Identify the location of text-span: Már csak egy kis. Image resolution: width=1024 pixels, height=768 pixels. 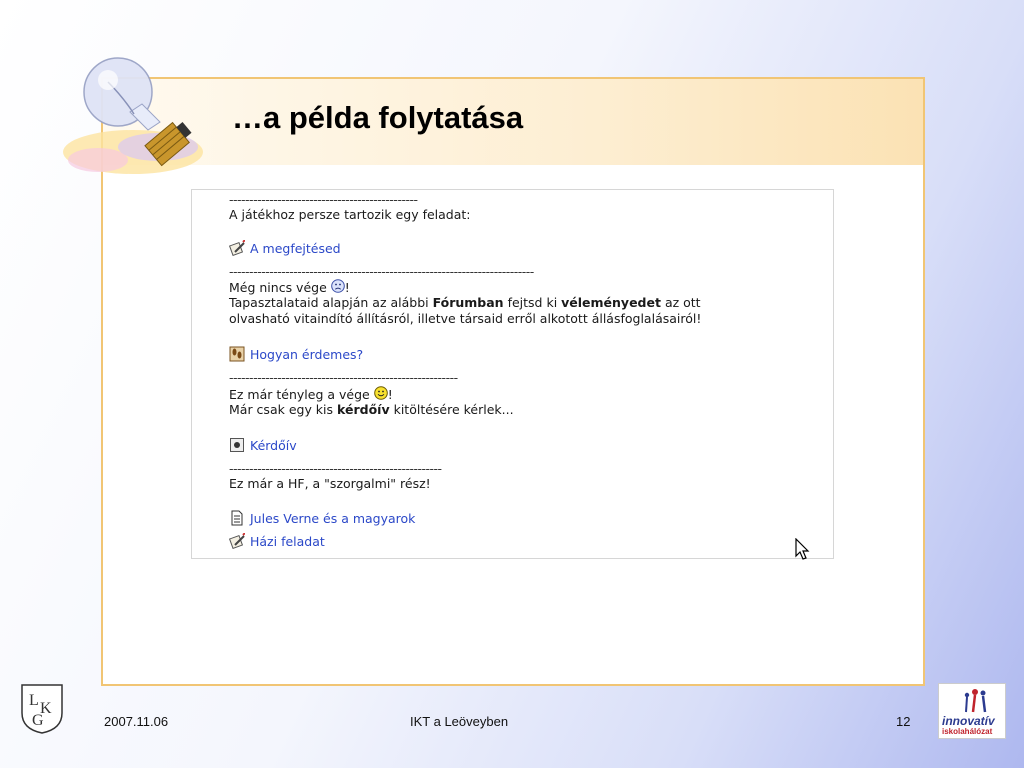
(283, 409).